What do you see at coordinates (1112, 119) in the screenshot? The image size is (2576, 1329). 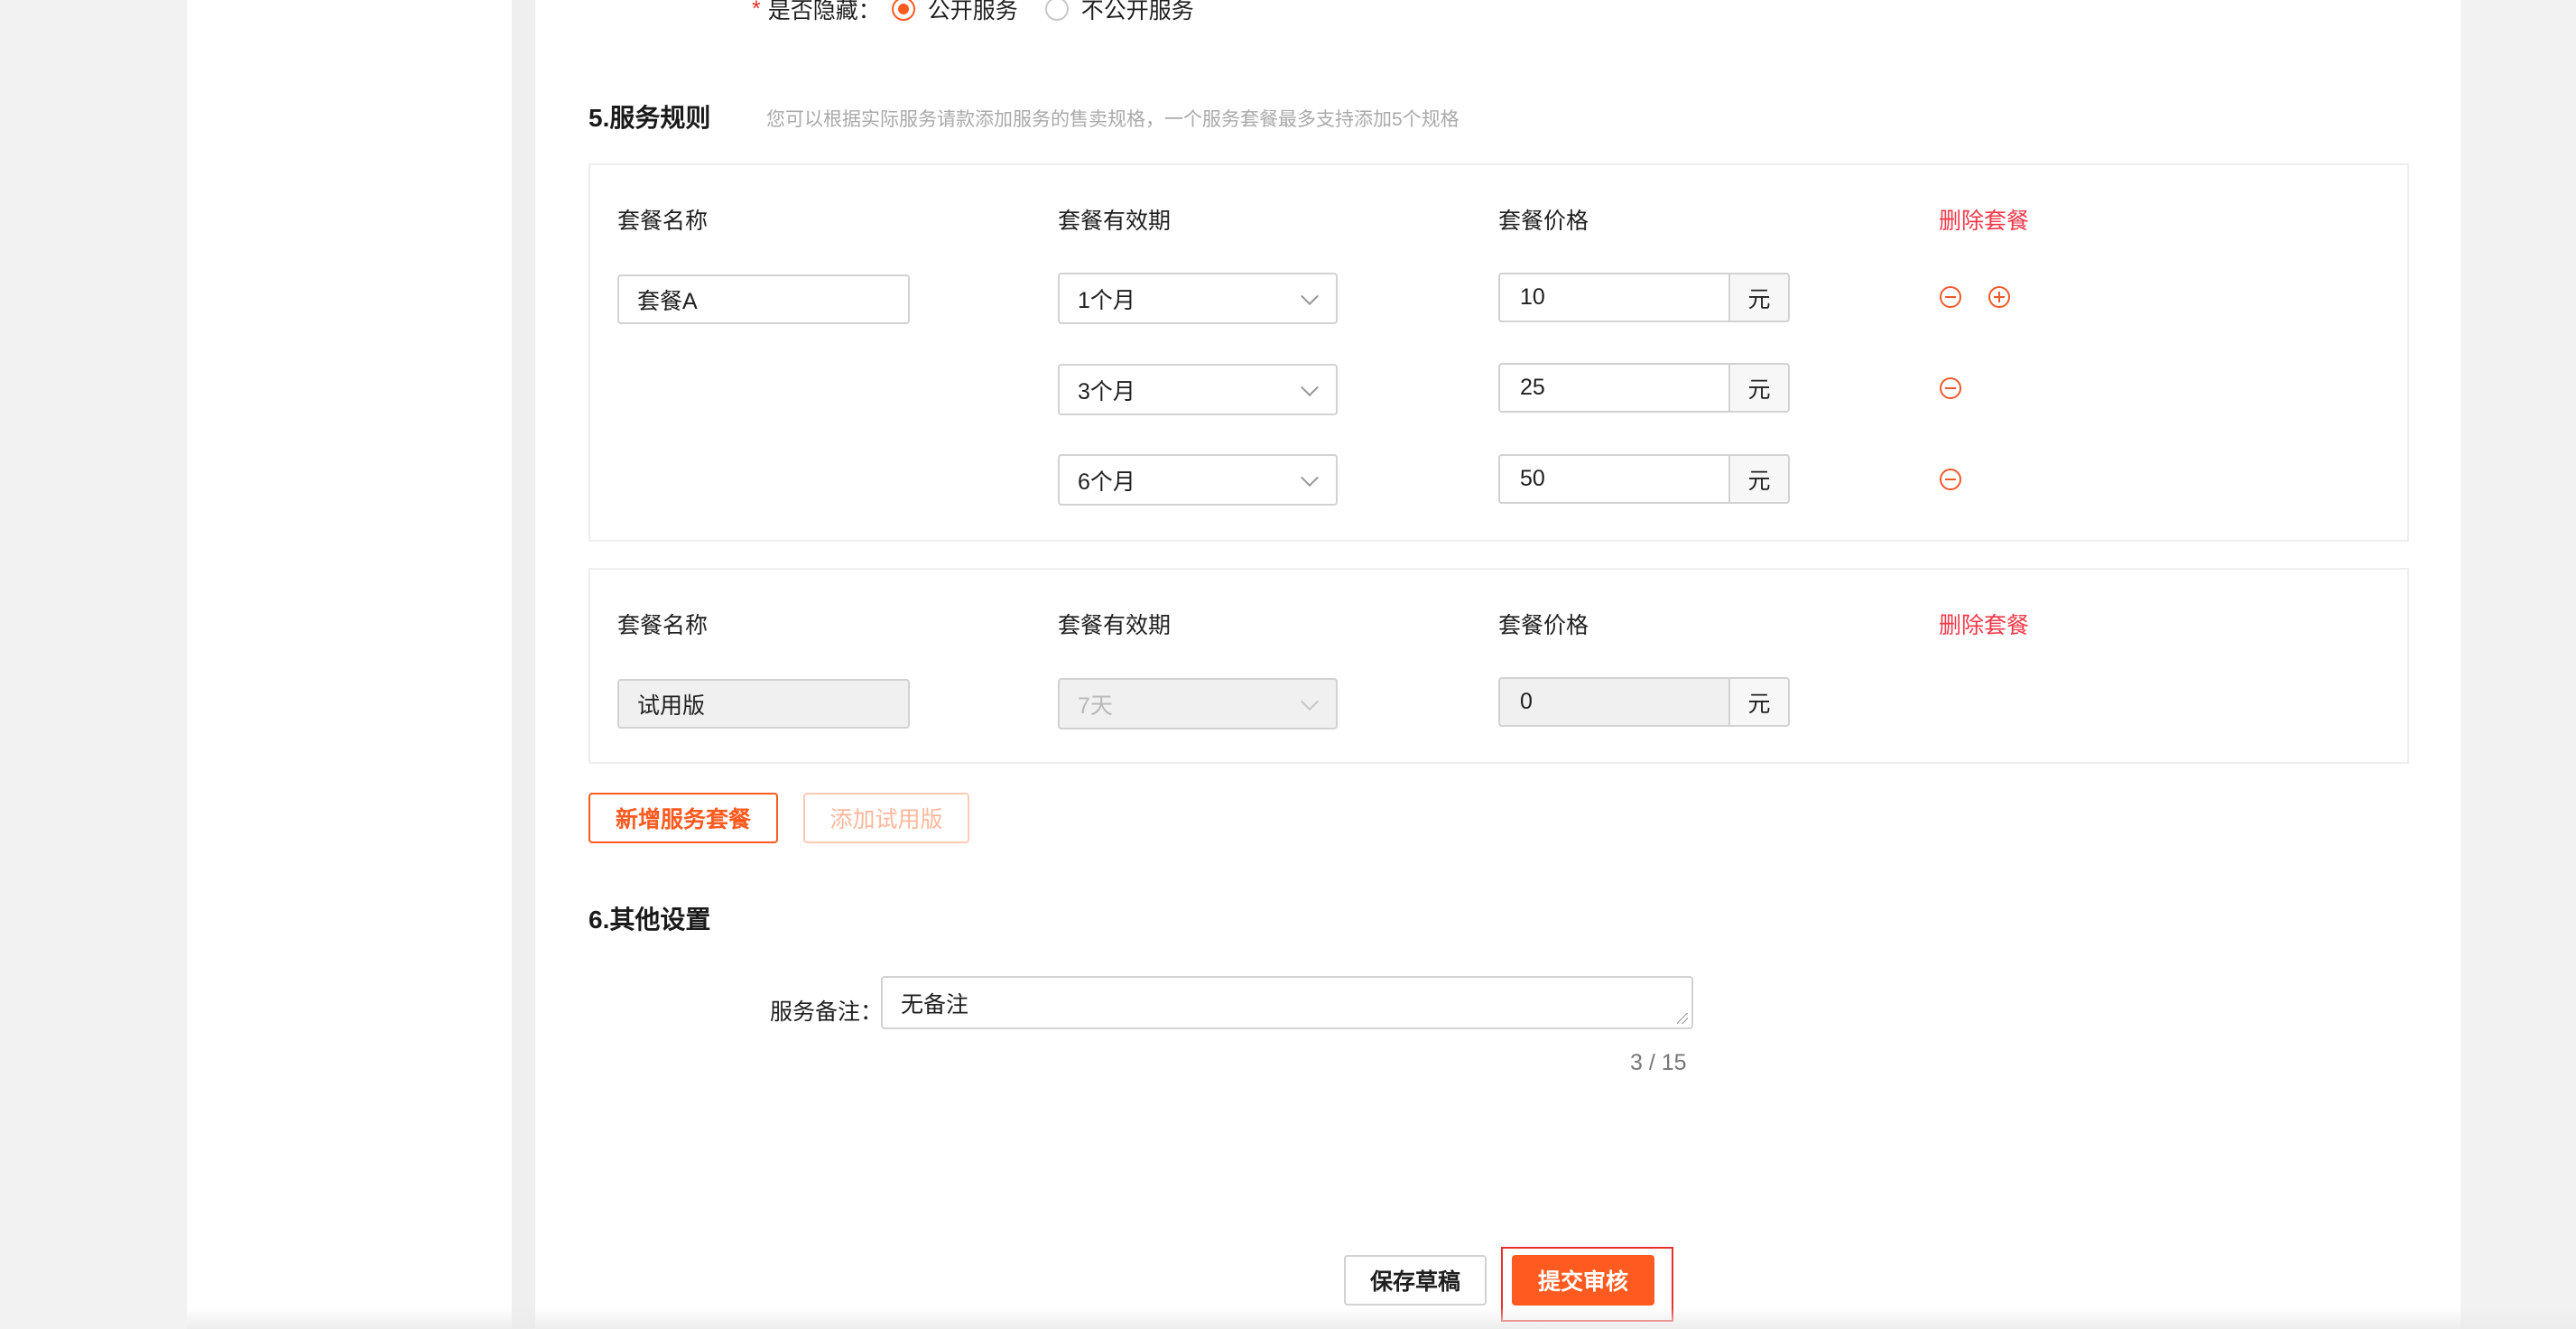 I see `rules-section-hint: 您可以根据实际服务请款添加服务的售卖规格，一个服务套餐最多支持添加5个规格` at bounding box center [1112, 119].